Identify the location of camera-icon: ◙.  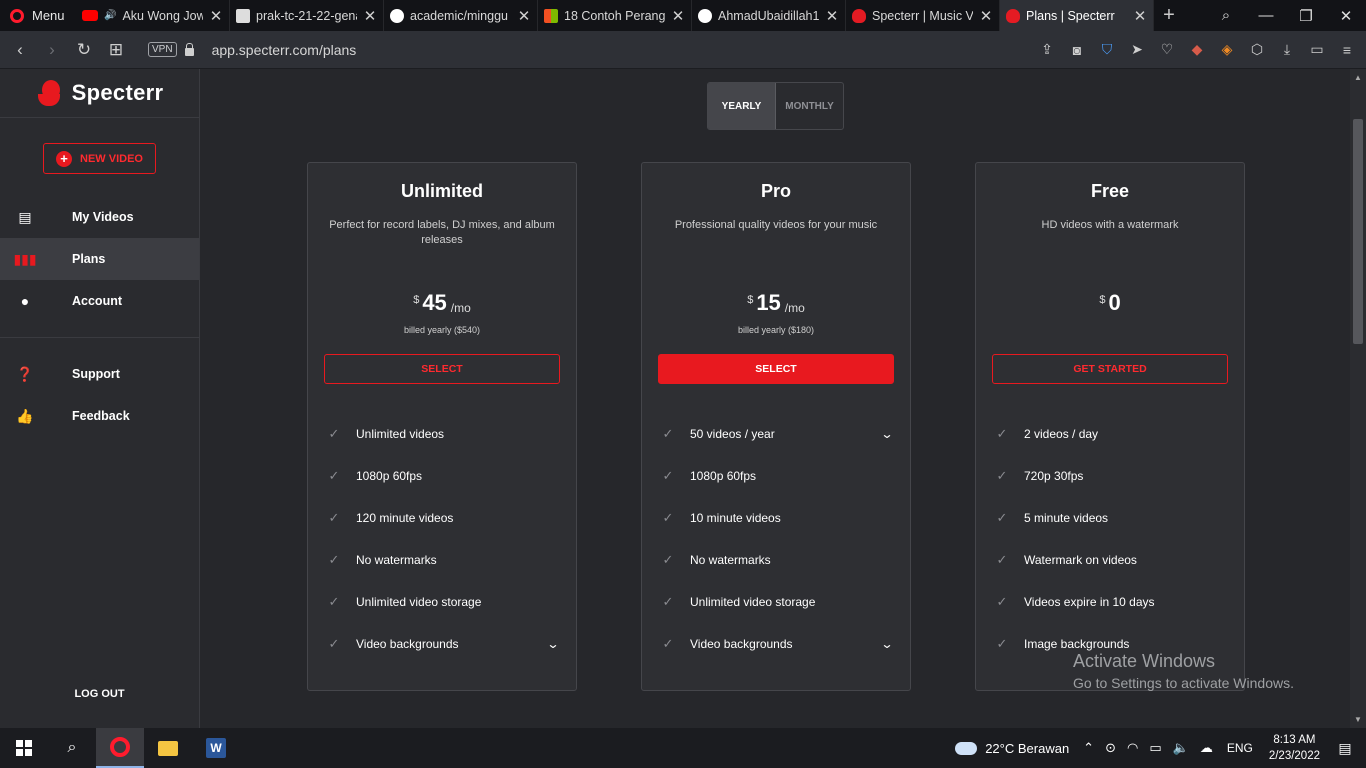
(1077, 50).